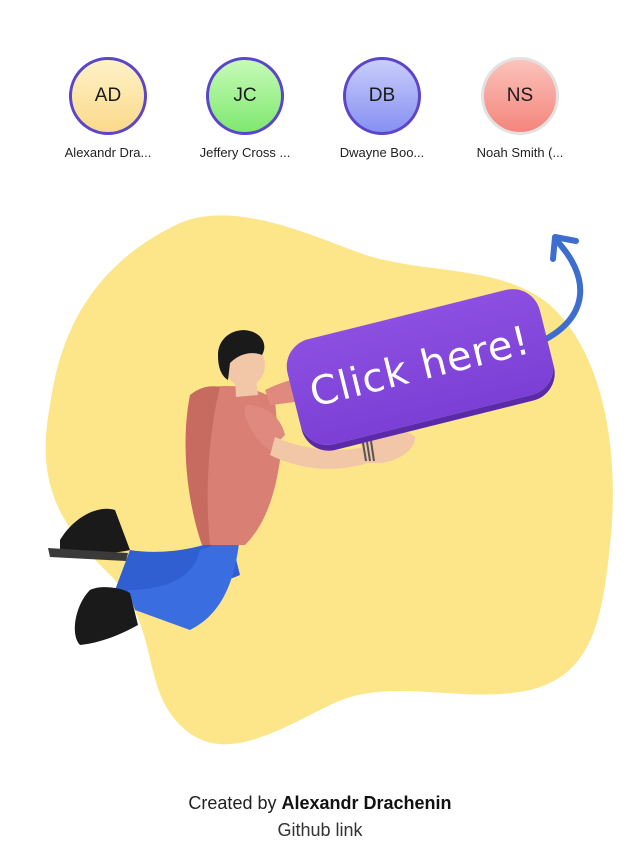 The width and height of the screenshot is (640, 867). I want to click on credits-prefix: Created by, so click(232, 803).